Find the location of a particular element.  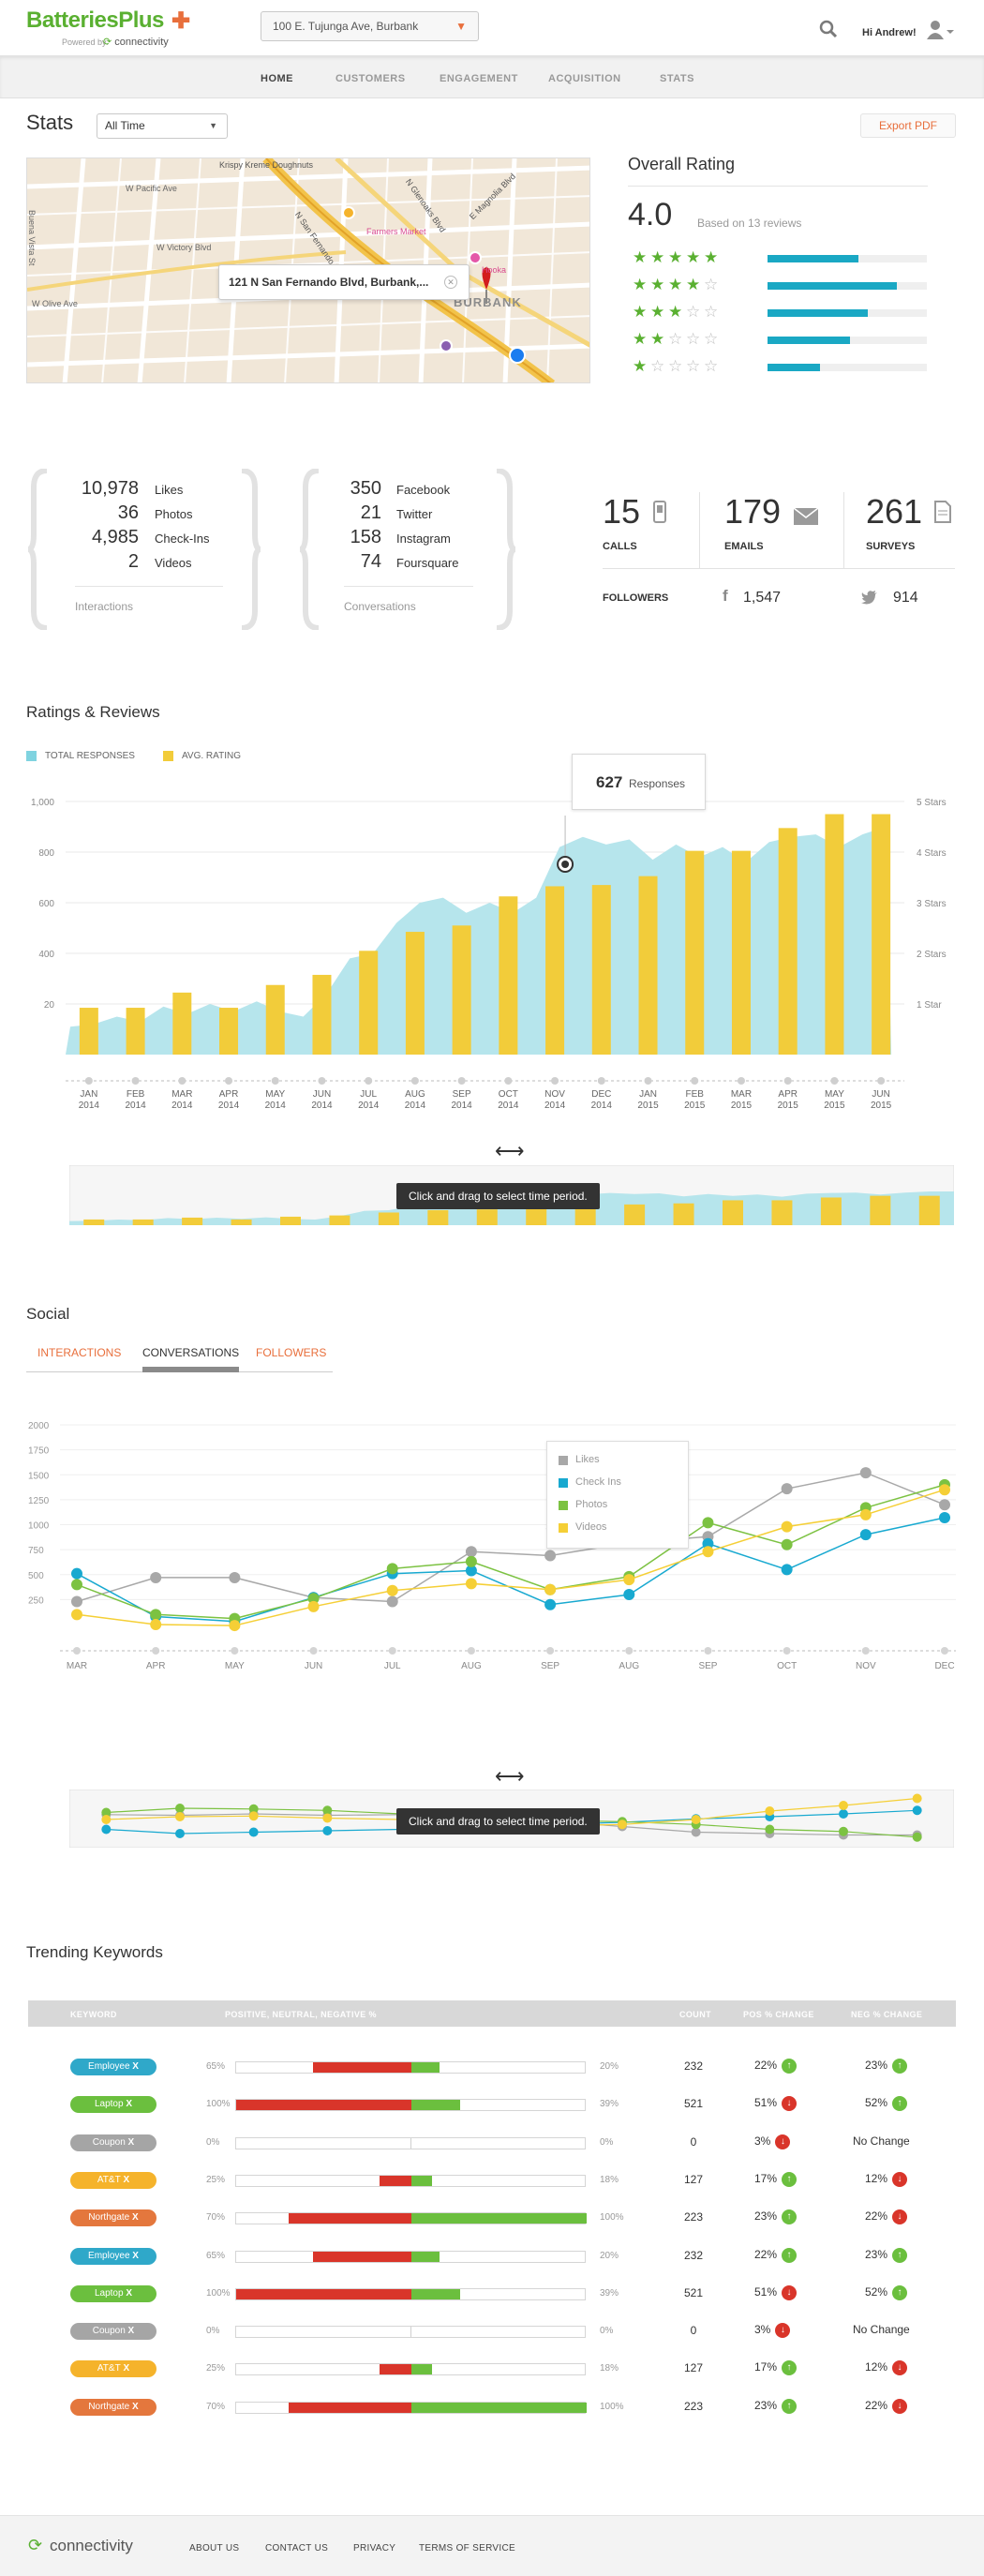

footer-link-about: ABOUT US is located at coordinates (214, 2548).